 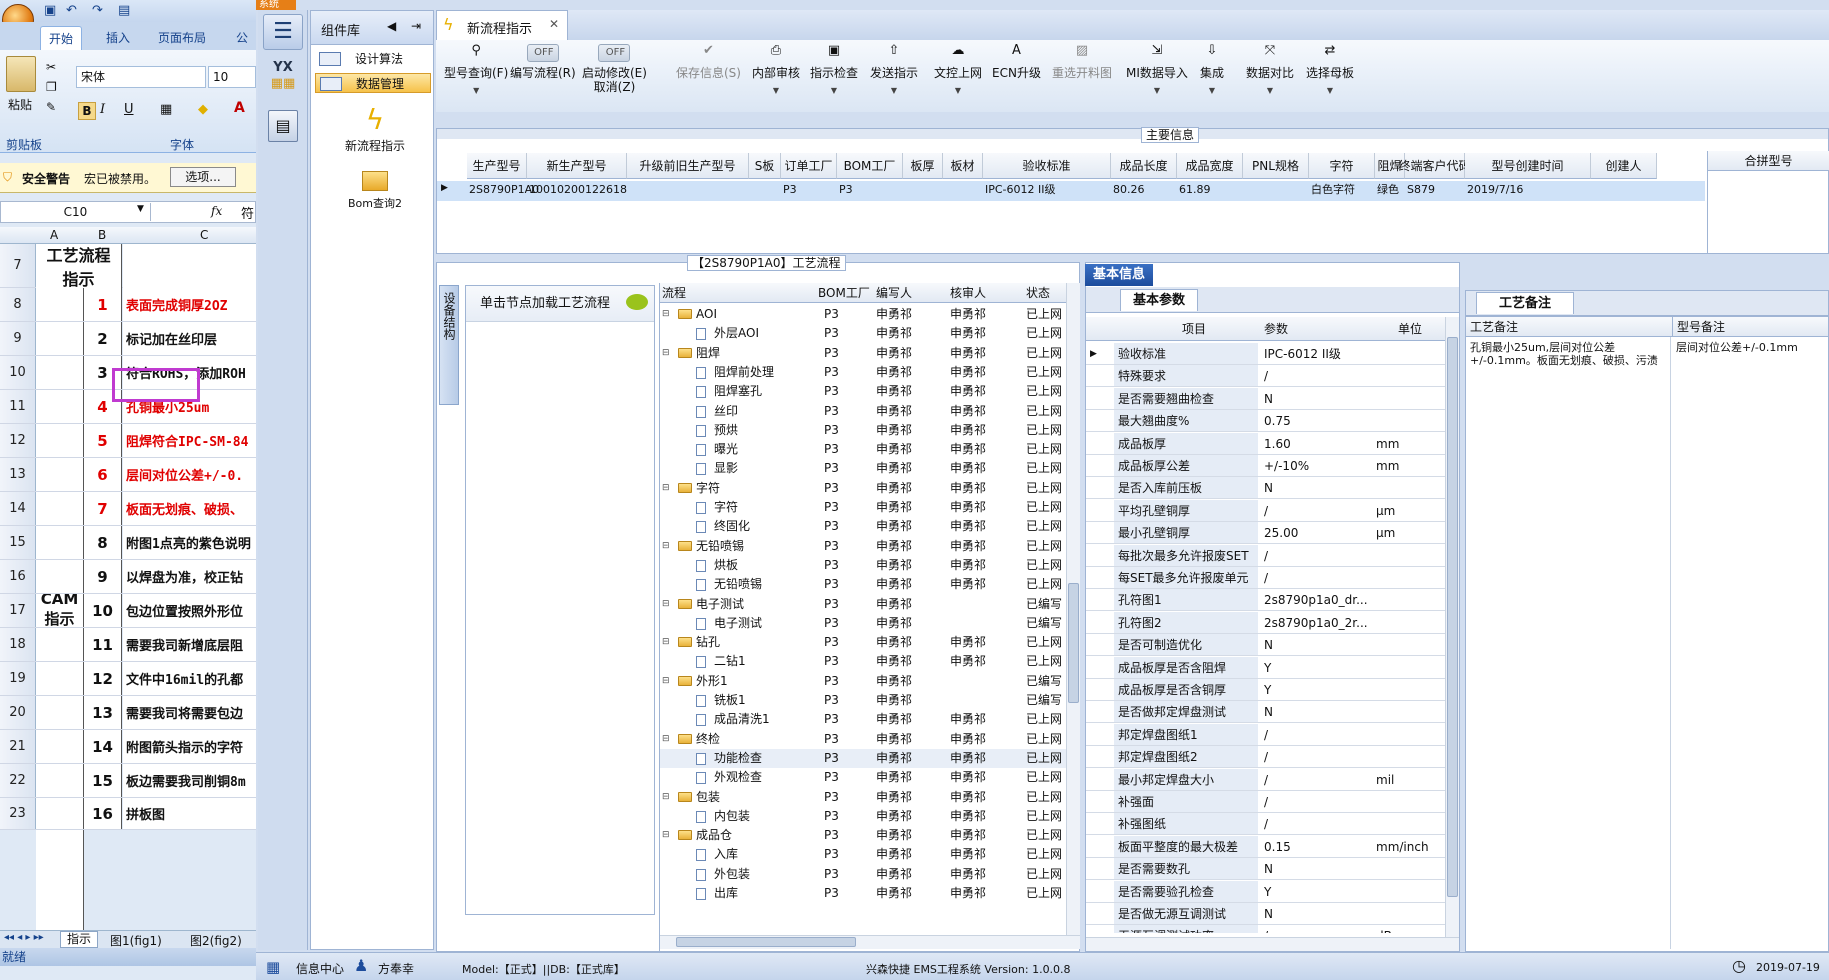 What do you see at coordinates (189, 644) in the screenshot?
I see `instruction-cell: 需要我司新增底层阻` at bounding box center [189, 644].